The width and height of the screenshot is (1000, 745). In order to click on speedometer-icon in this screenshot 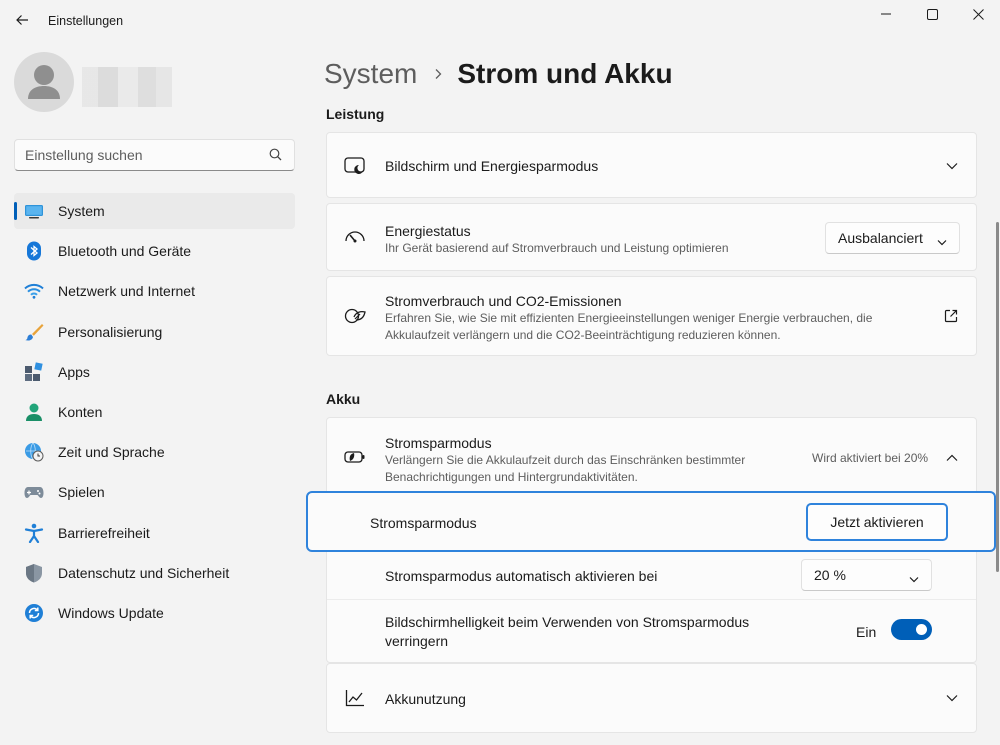, I will do `click(355, 237)`.